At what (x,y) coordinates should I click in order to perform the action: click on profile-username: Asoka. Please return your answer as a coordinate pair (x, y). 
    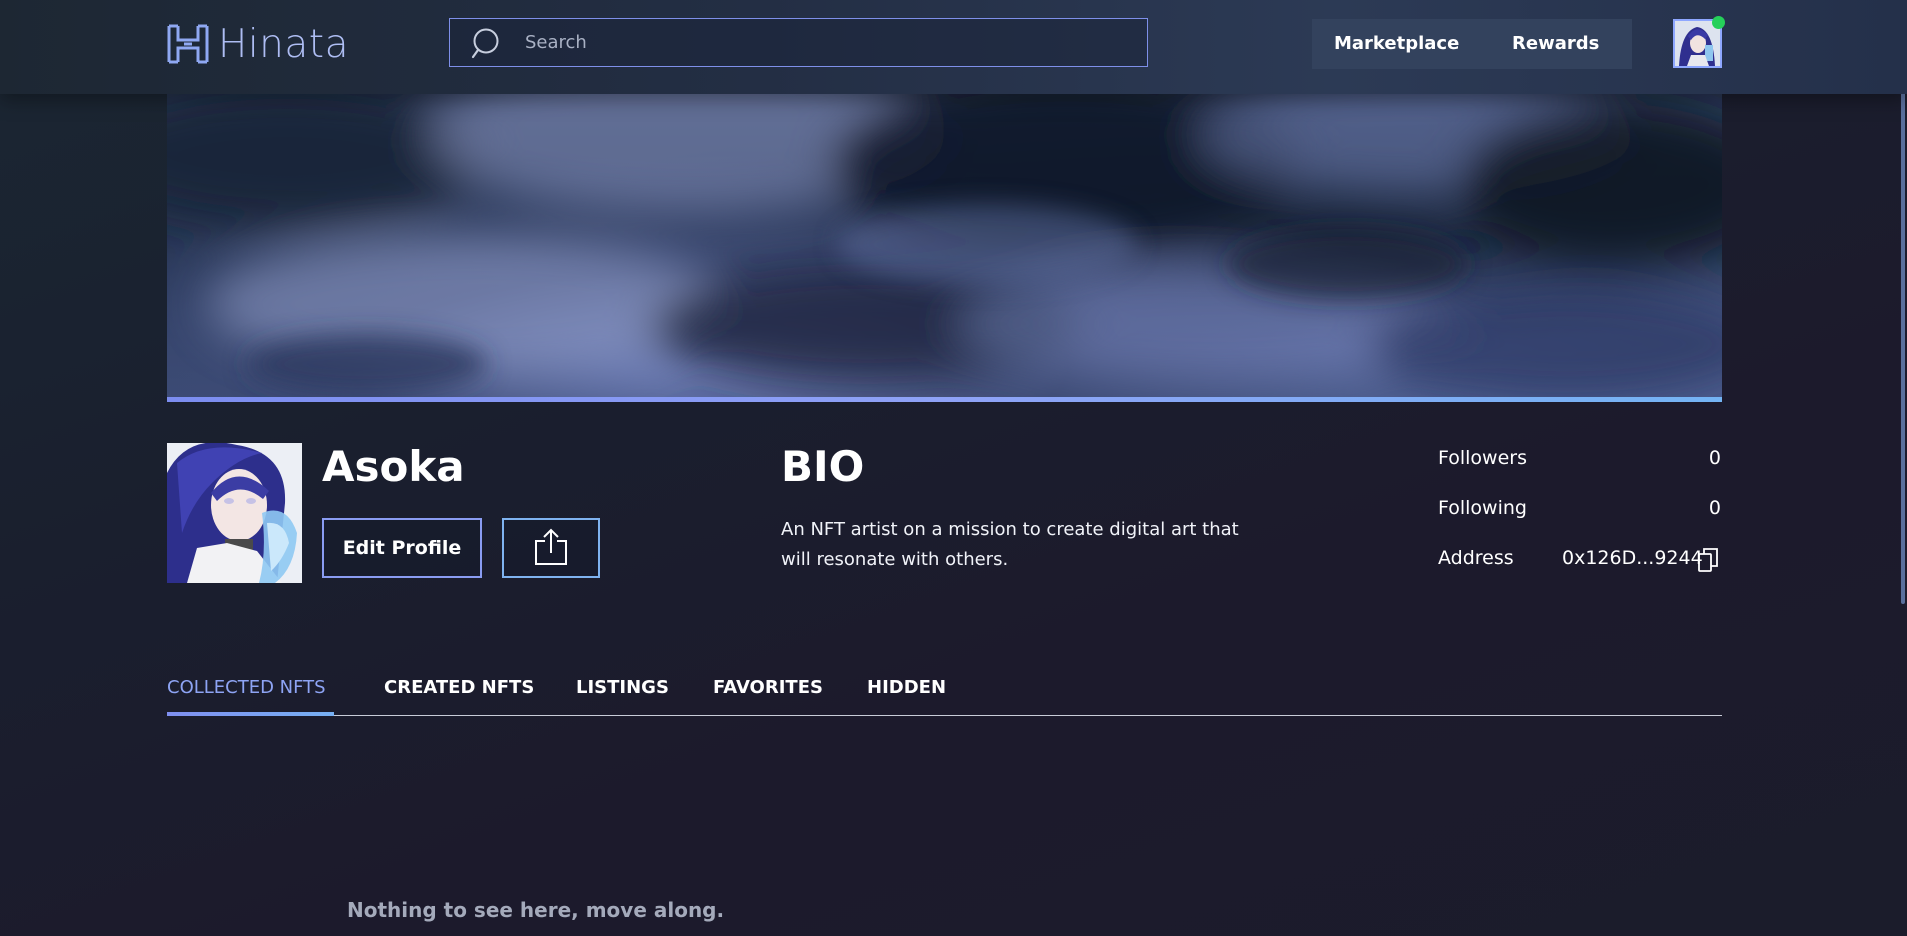
    Looking at the image, I should click on (393, 466).